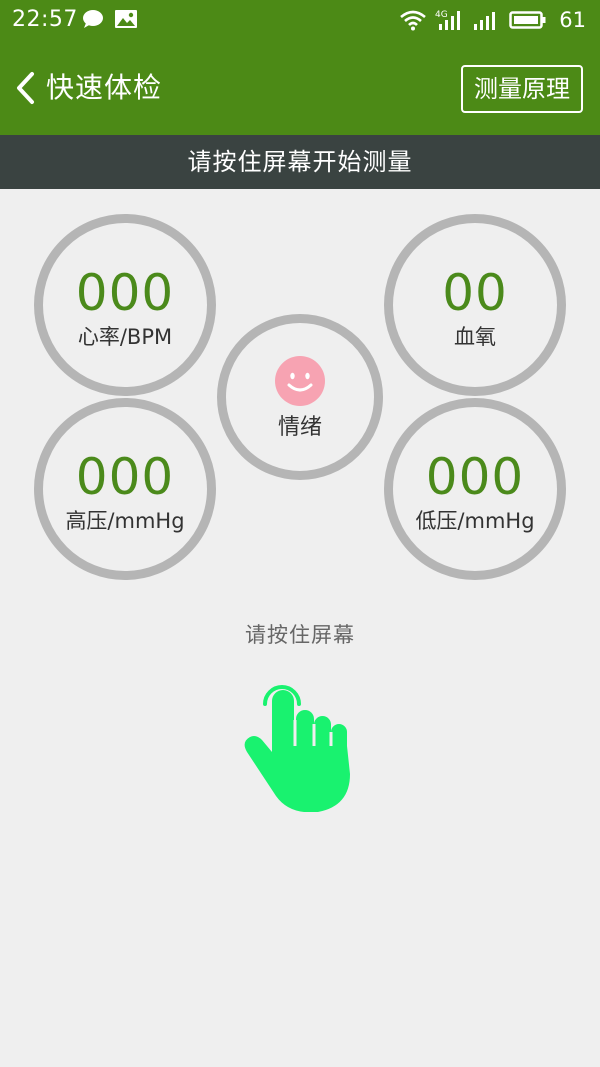 The width and height of the screenshot is (600, 1067). I want to click on instruction-banner: 请按住屏幕开始测量, so click(300, 162).